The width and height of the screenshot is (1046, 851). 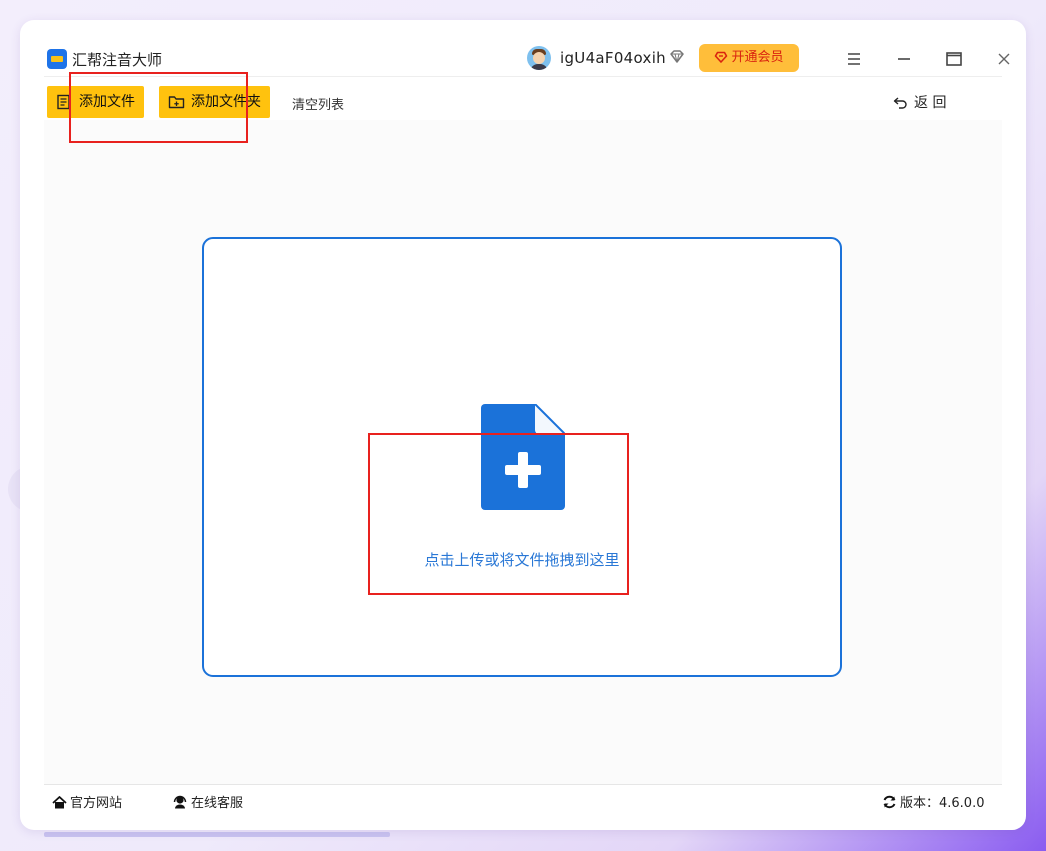 What do you see at coordinates (1004, 59) in the screenshot?
I see `close-icon` at bounding box center [1004, 59].